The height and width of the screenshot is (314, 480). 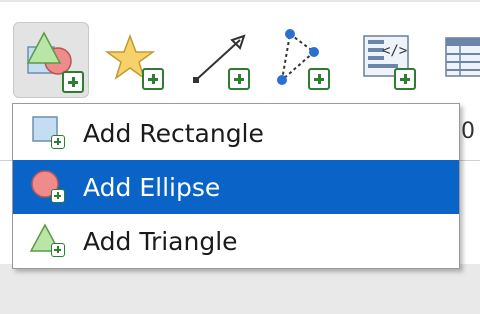 What do you see at coordinates (173, 133) in the screenshot?
I see `menu-item-label: Add Rectangle` at bounding box center [173, 133].